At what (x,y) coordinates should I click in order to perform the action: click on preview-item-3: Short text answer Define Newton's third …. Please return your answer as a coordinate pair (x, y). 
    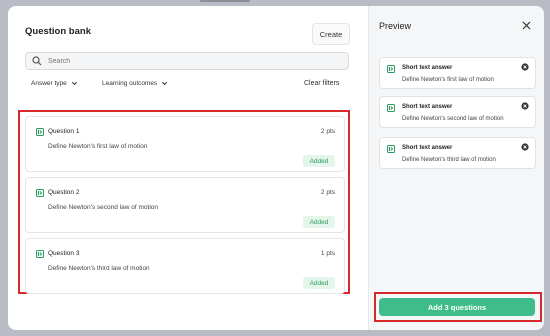
    Looking at the image, I should click on (457, 153).